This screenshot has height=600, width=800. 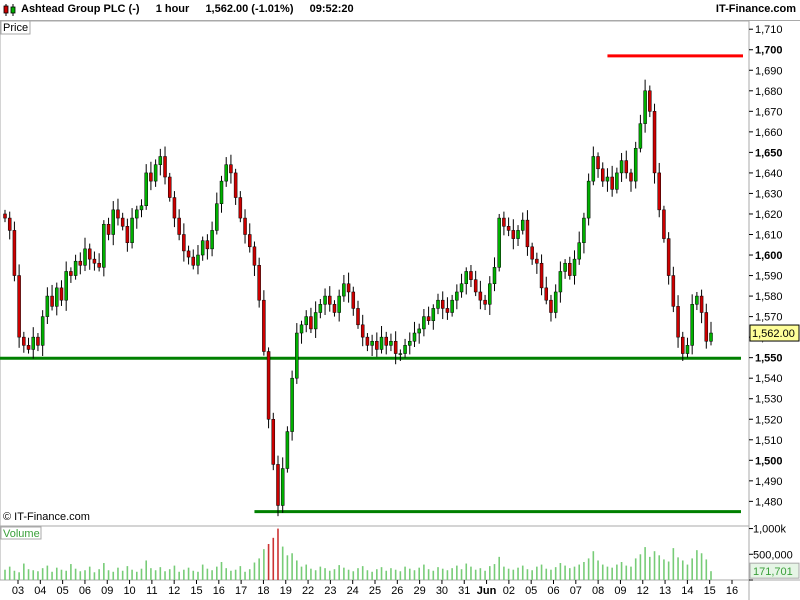 What do you see at coordinates (769, 420) in the screenshot?
I see `y-tick-label: 1,520` at bounding box center [769, 420].